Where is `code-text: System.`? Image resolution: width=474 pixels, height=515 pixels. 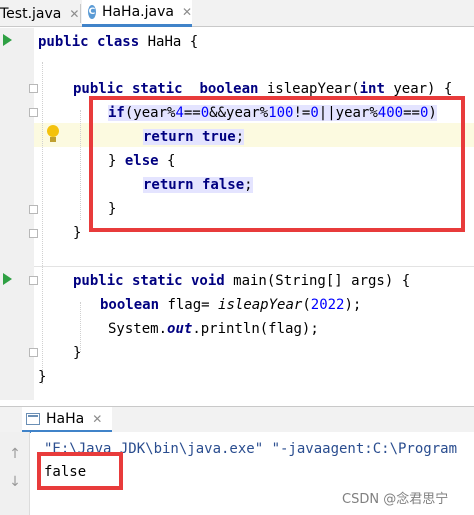 code-text: System. is located at coordinates (138, 329).